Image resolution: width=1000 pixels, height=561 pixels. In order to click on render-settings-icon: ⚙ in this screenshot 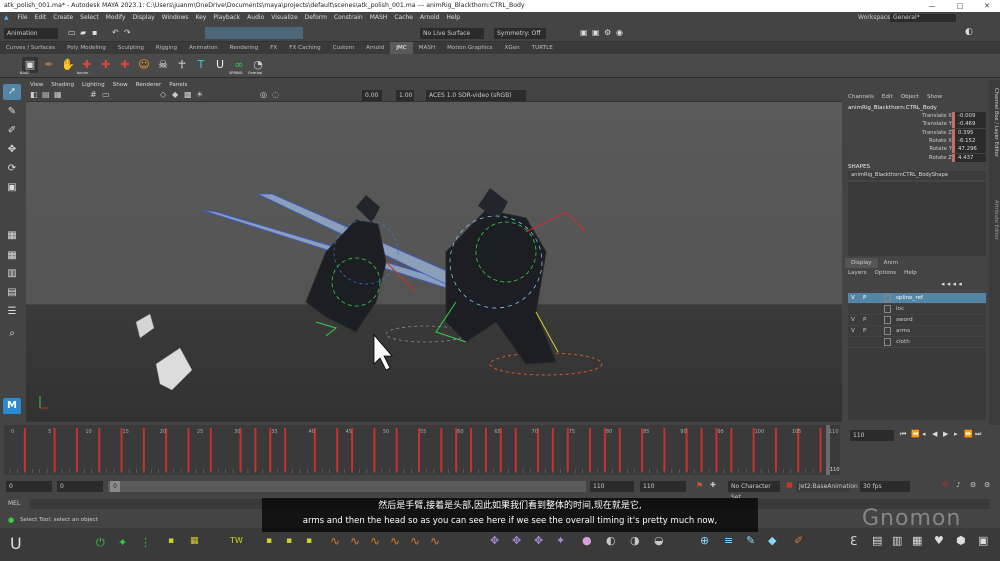, I will do `click(607, 32)`.